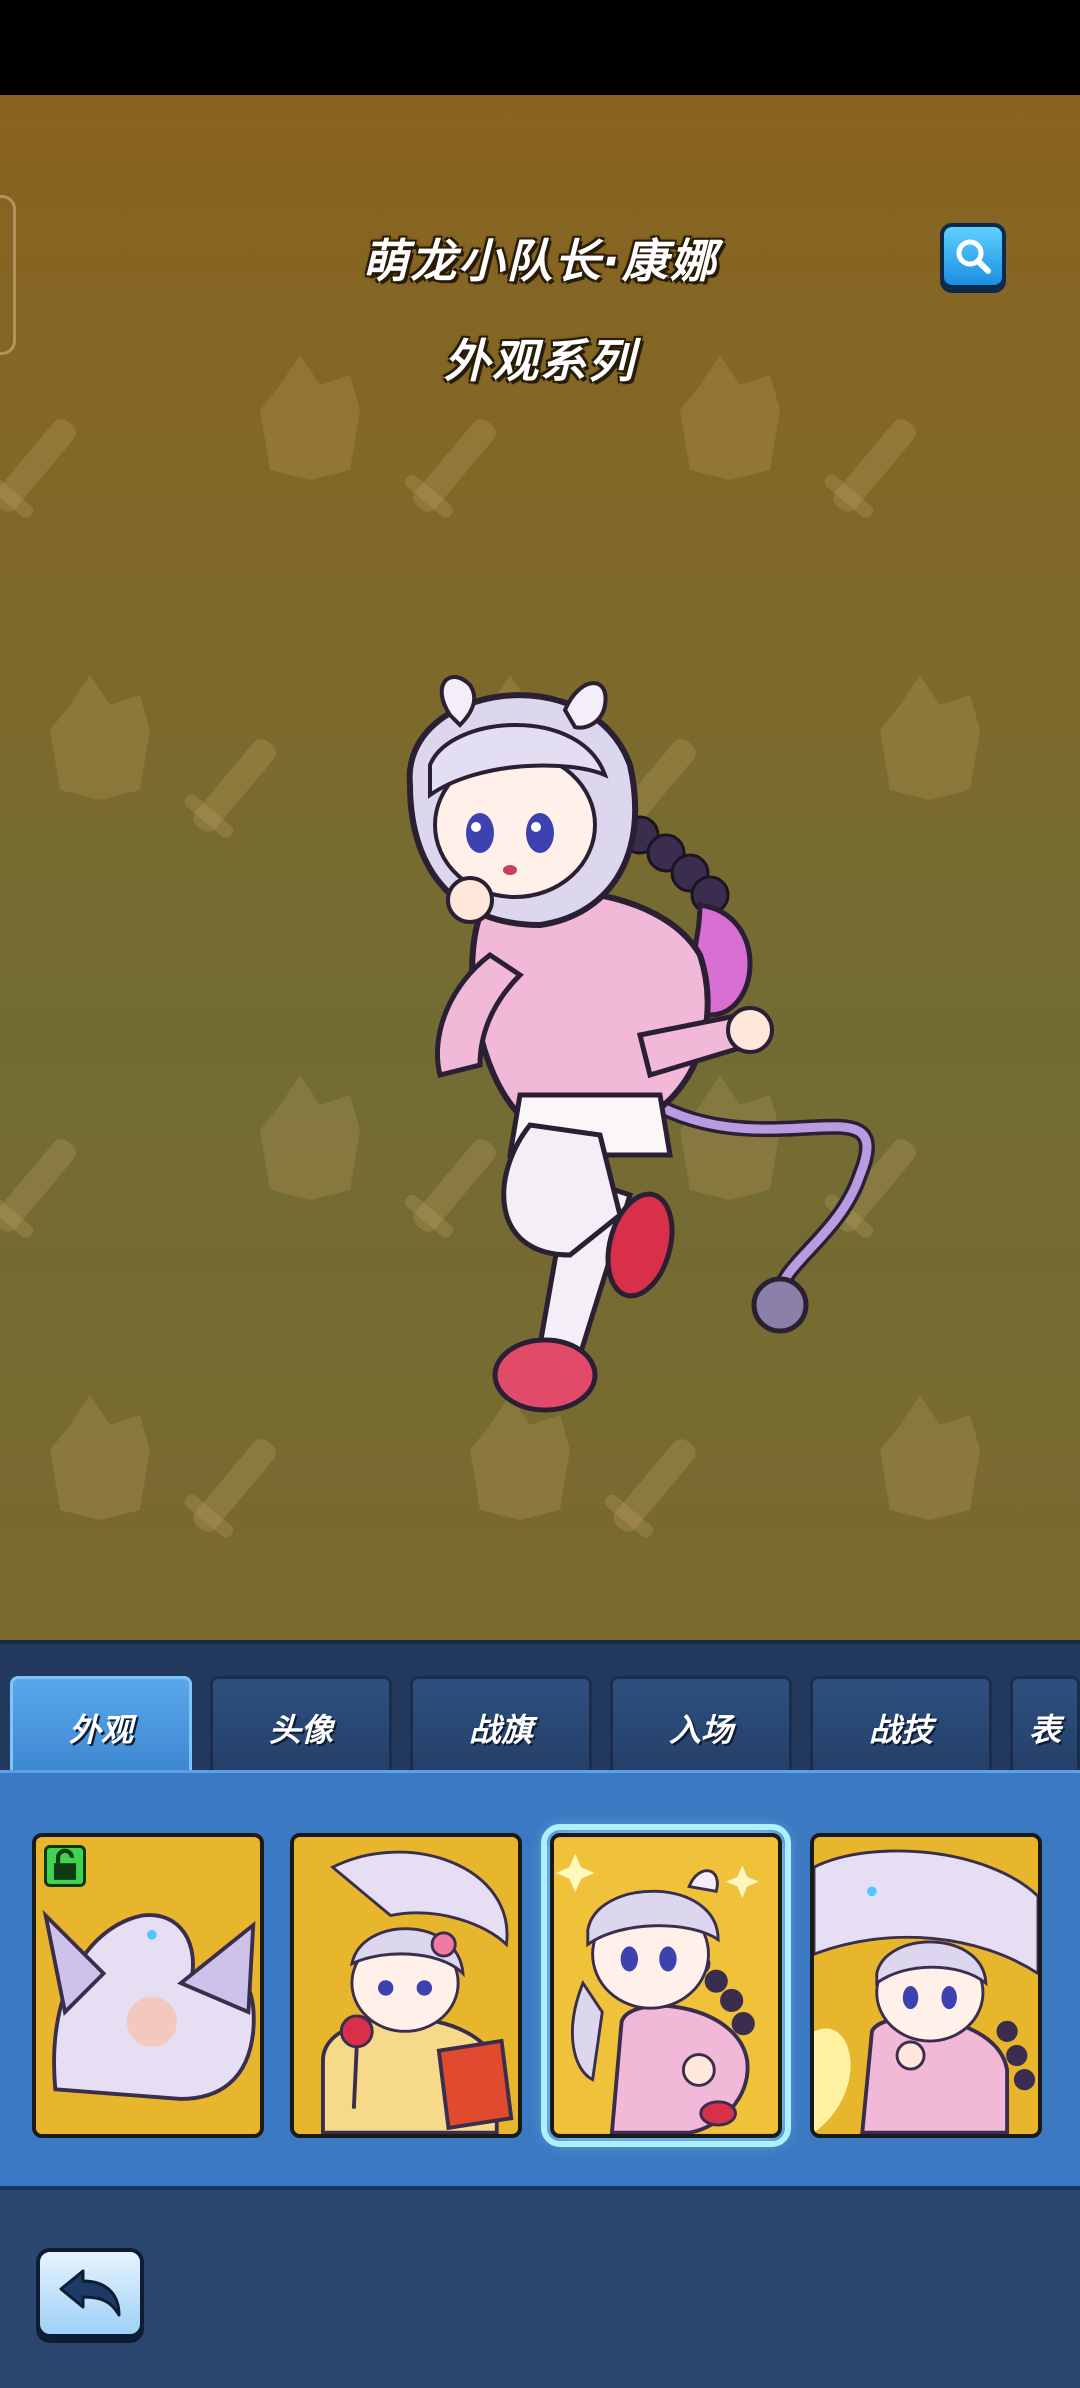 Image resolution: width=1080 pixels, height=2388 pixels. Describe the element at coordinates (701, 1726) in the screenshot. I see `tab-entrance: 入场` at that location.